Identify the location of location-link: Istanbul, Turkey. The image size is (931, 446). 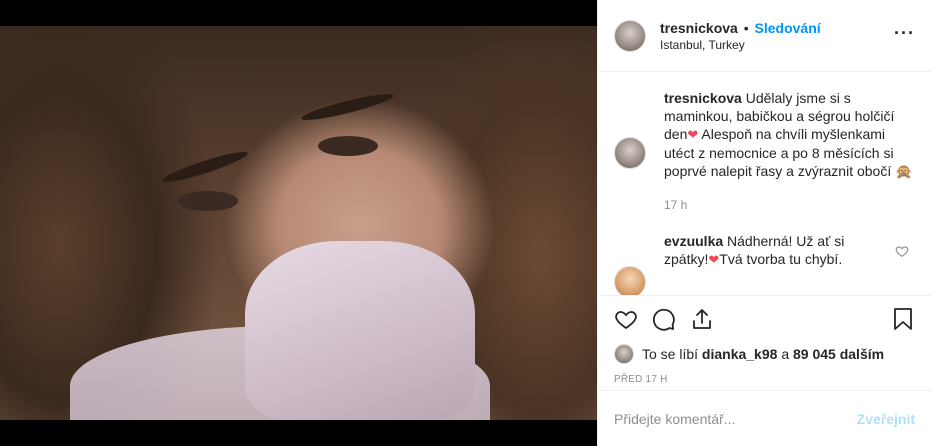
(740, 45).